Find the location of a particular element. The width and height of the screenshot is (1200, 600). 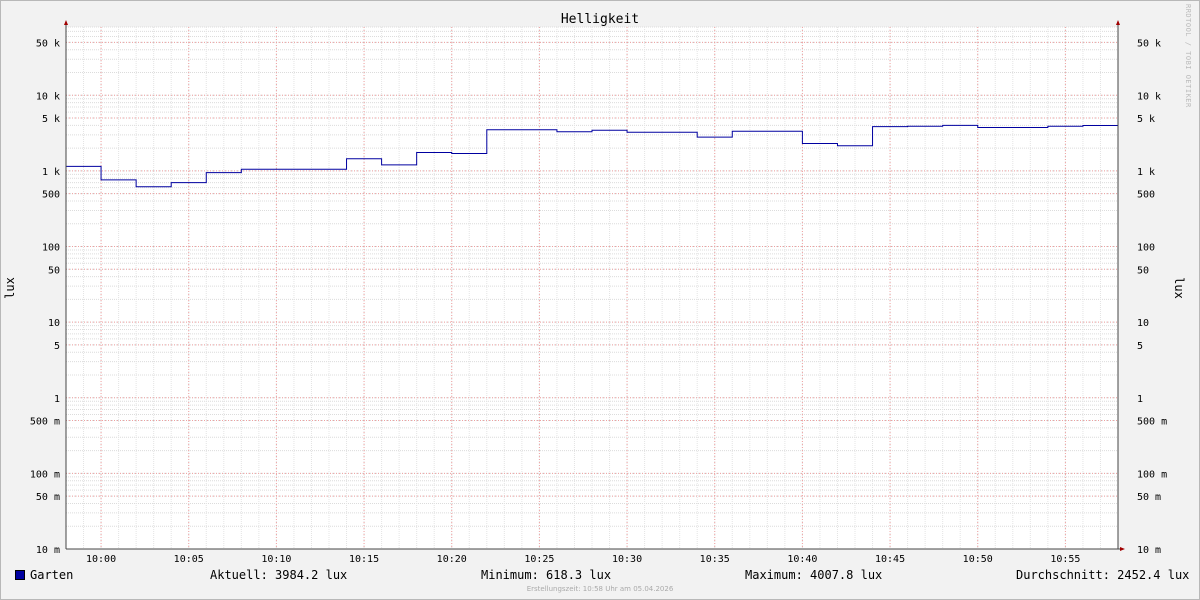

y-axis-label-left: lux is located at coordinates (10, 288).